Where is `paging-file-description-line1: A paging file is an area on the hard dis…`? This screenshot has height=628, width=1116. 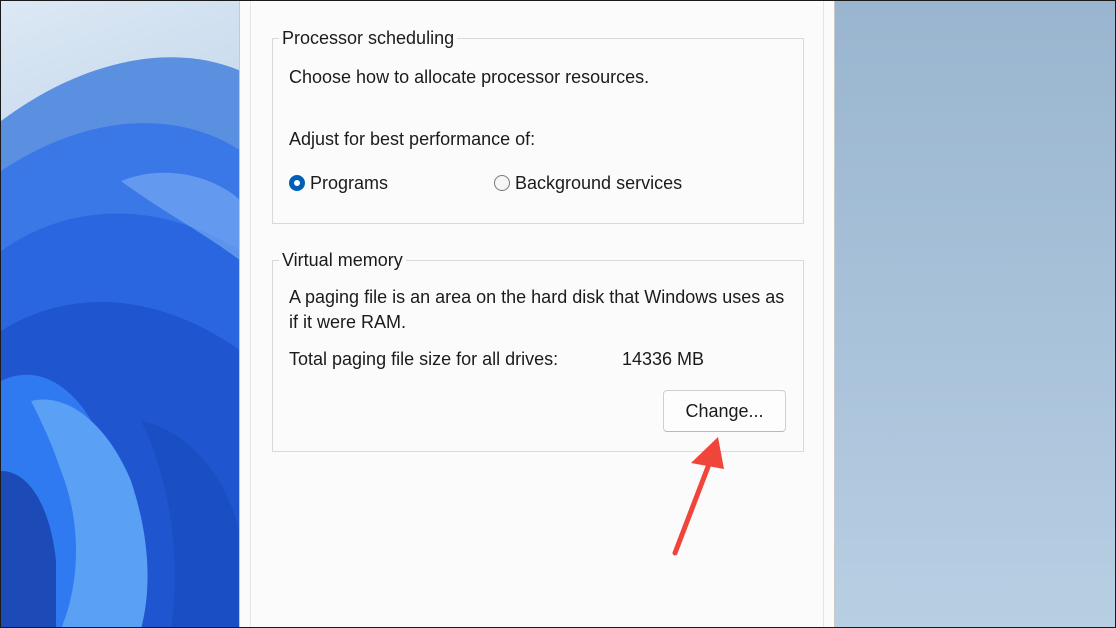
paging-file-description-line1: A paging file is an area on the hard dis… is located at coordinates (537, 297).